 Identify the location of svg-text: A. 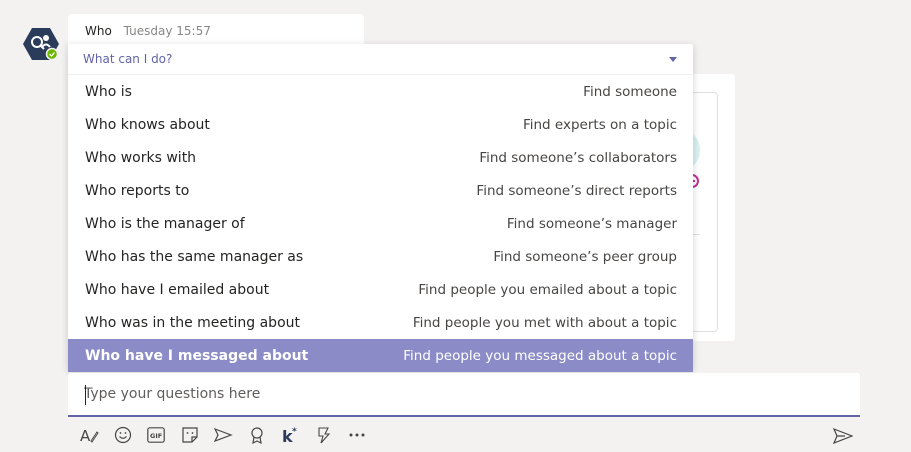
(85, 436).